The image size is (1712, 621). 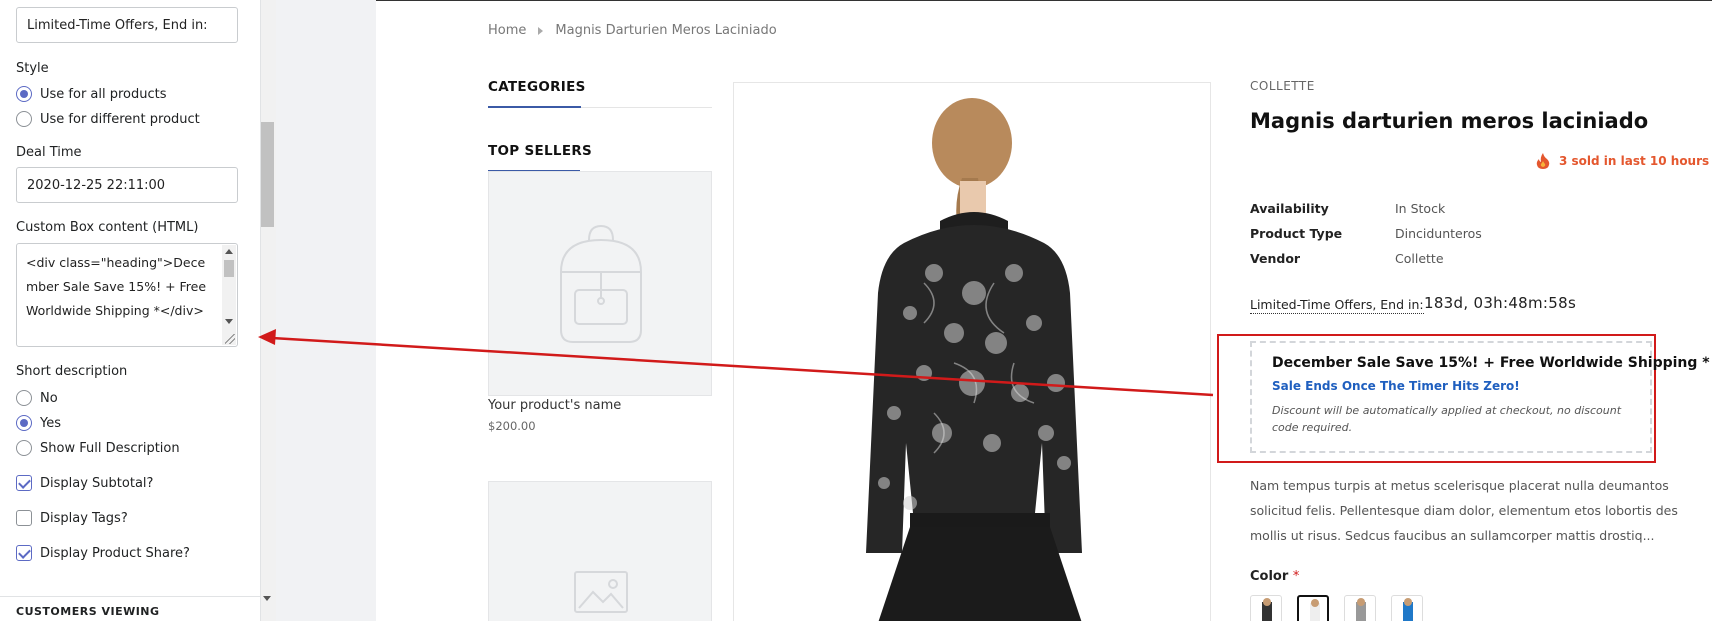 What do you see at coordinates (1419, 258) in the screenshot?
I see `meta-value-vendor: Collette` at bounding box center [1419, 258].